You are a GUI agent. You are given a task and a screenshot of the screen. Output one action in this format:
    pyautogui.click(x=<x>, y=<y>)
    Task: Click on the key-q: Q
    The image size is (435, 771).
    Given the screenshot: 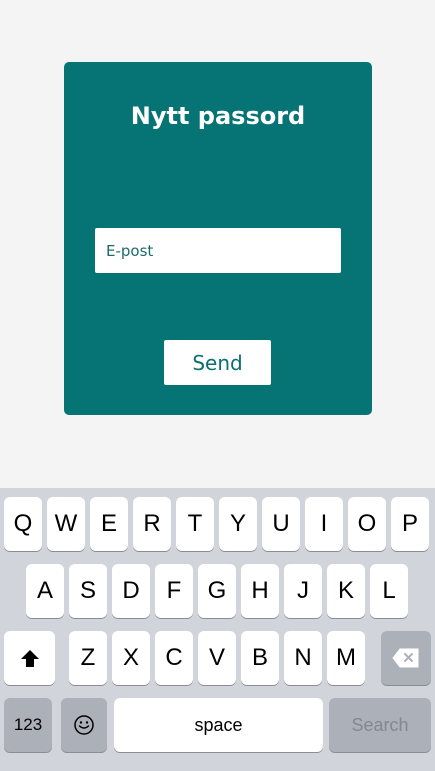 What is the action you would take?
    pyautogui.click(x=23, y=524)
    